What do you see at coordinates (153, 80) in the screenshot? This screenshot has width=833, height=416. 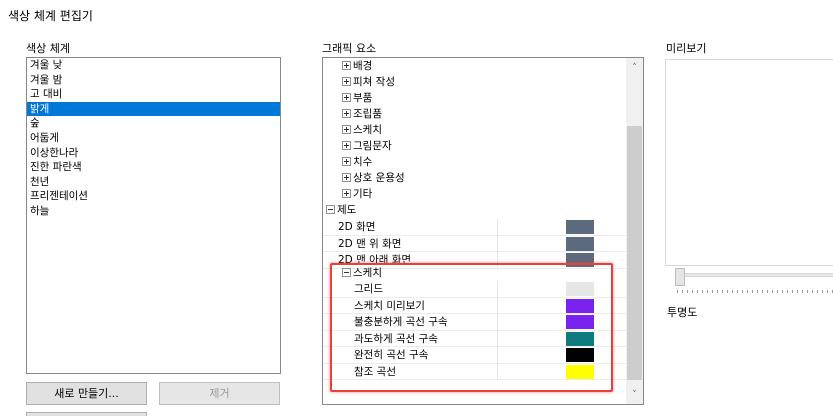 I see `scheme-item: 겨울 밤` at bounding box center [153, 80].